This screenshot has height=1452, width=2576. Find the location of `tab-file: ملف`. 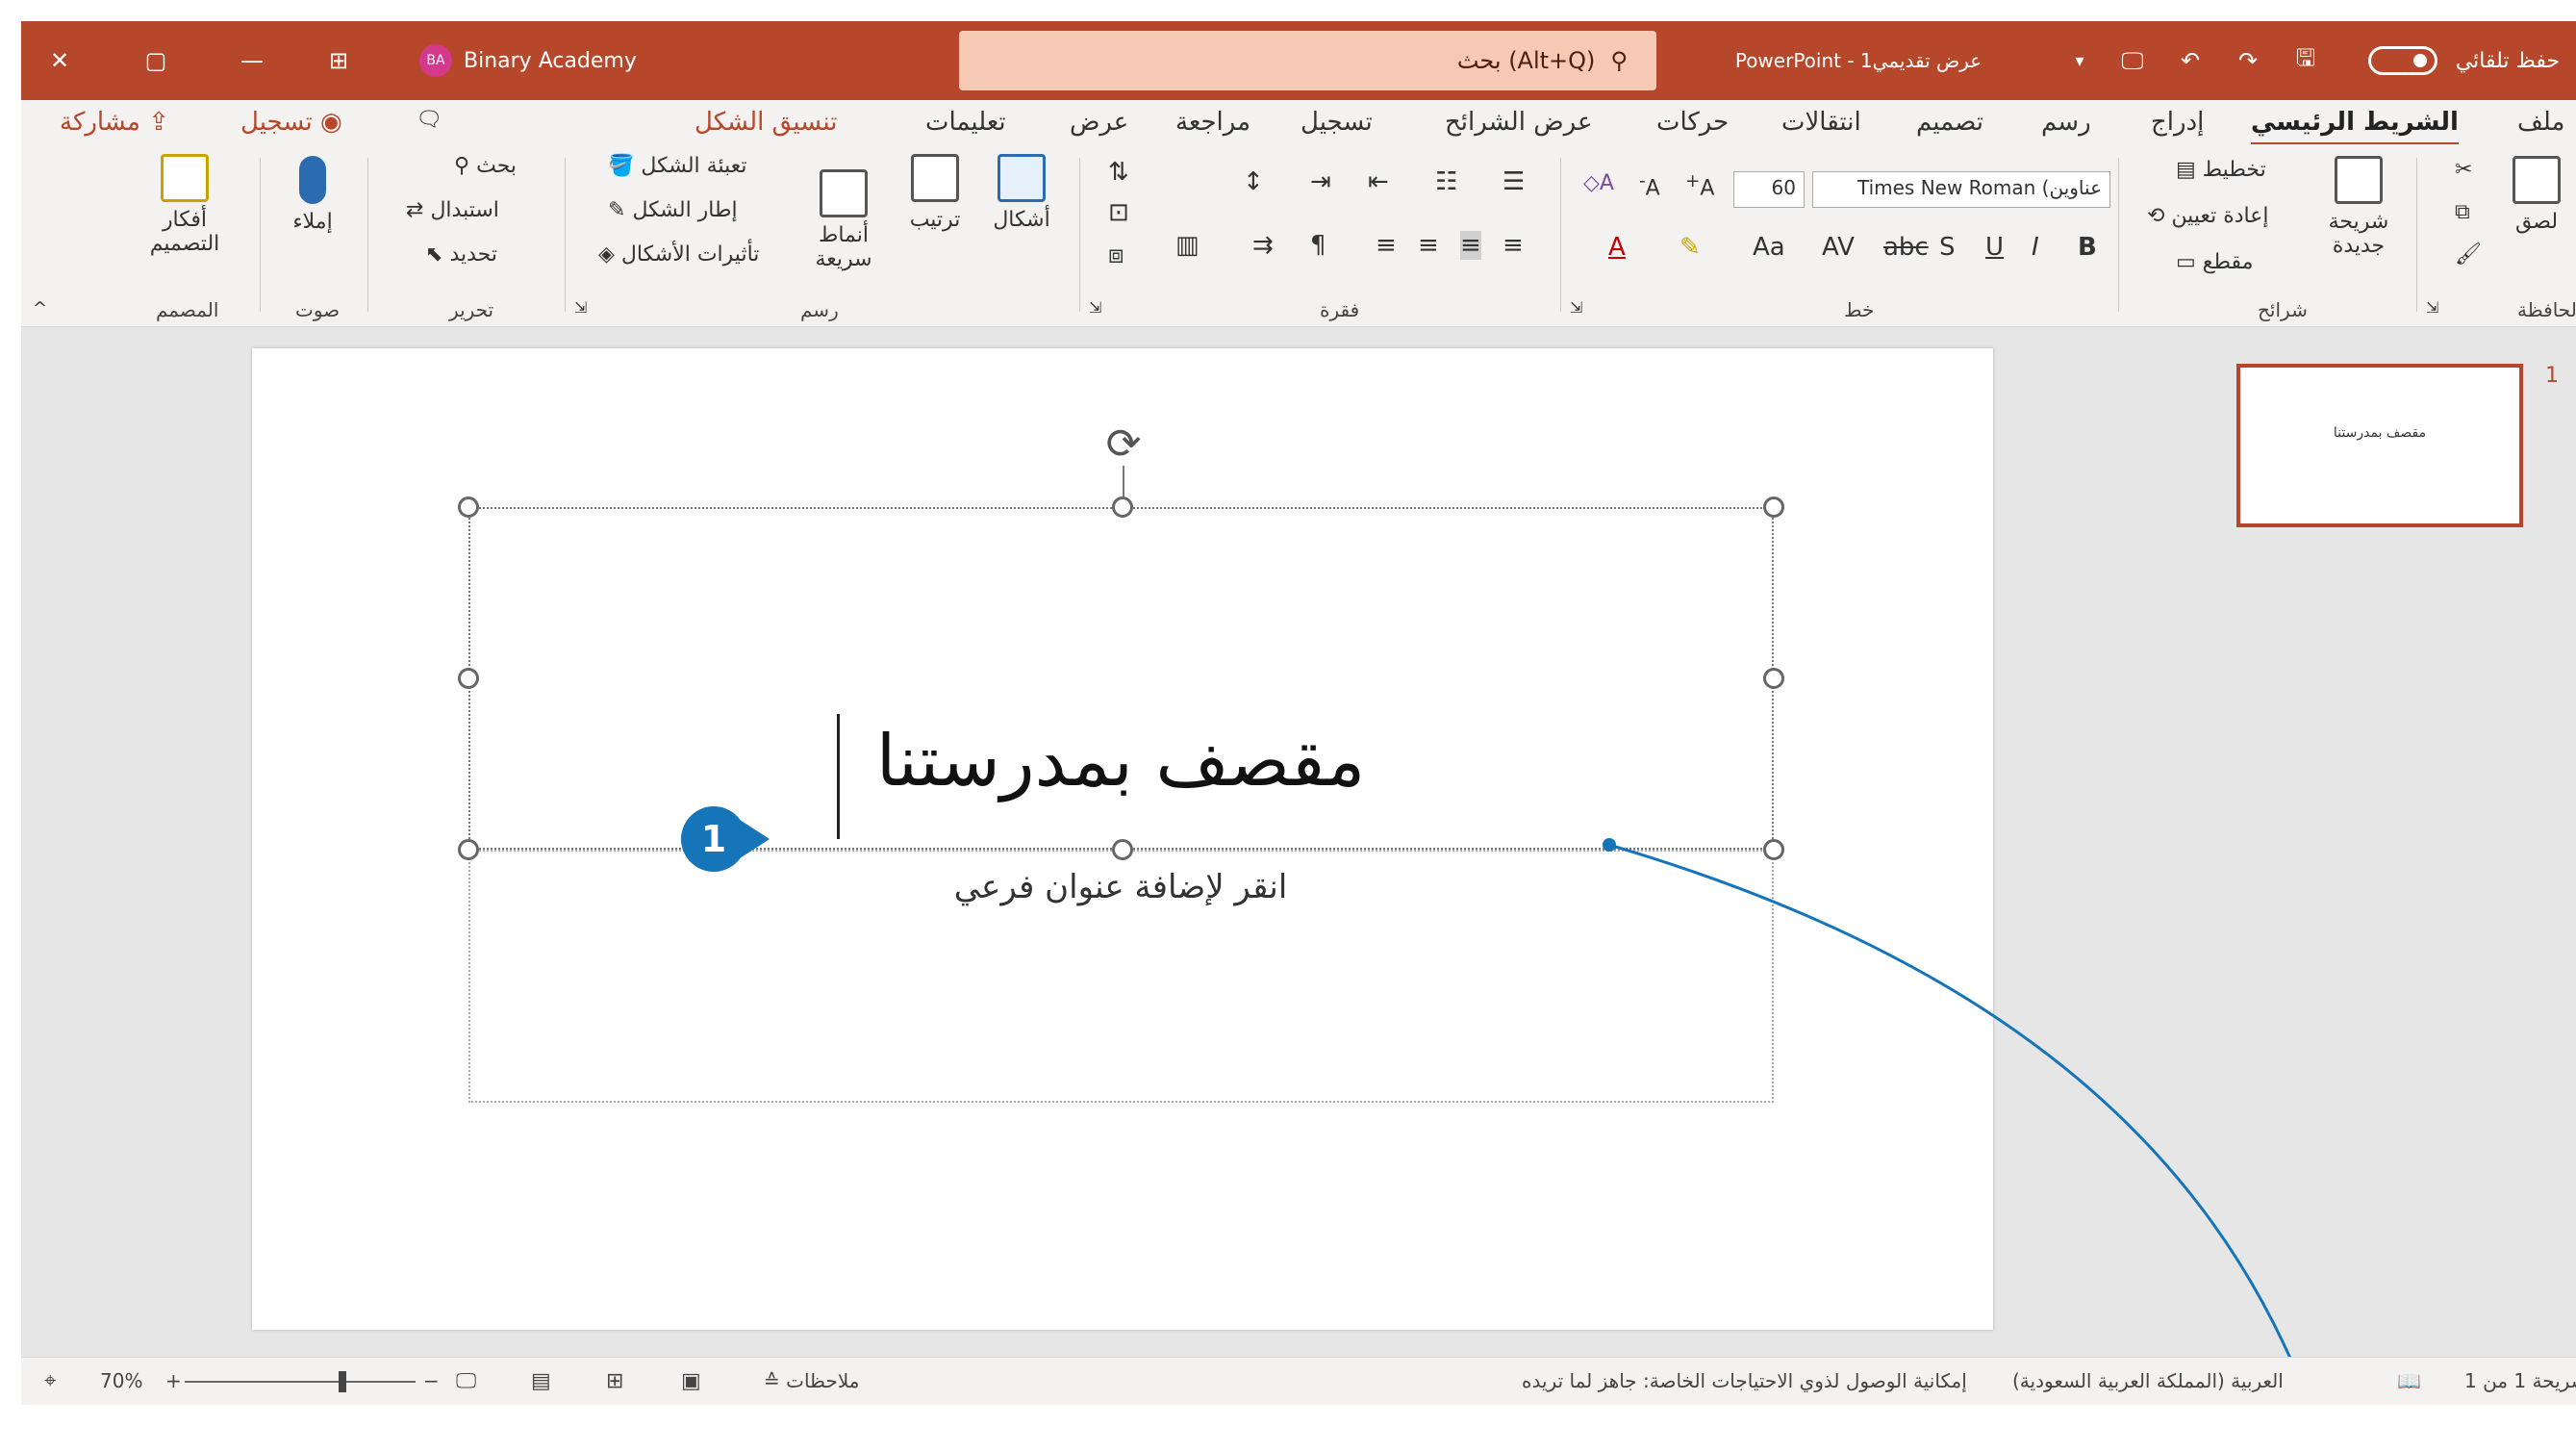

tab-file: ملف is located at coordinates (2540, 127).